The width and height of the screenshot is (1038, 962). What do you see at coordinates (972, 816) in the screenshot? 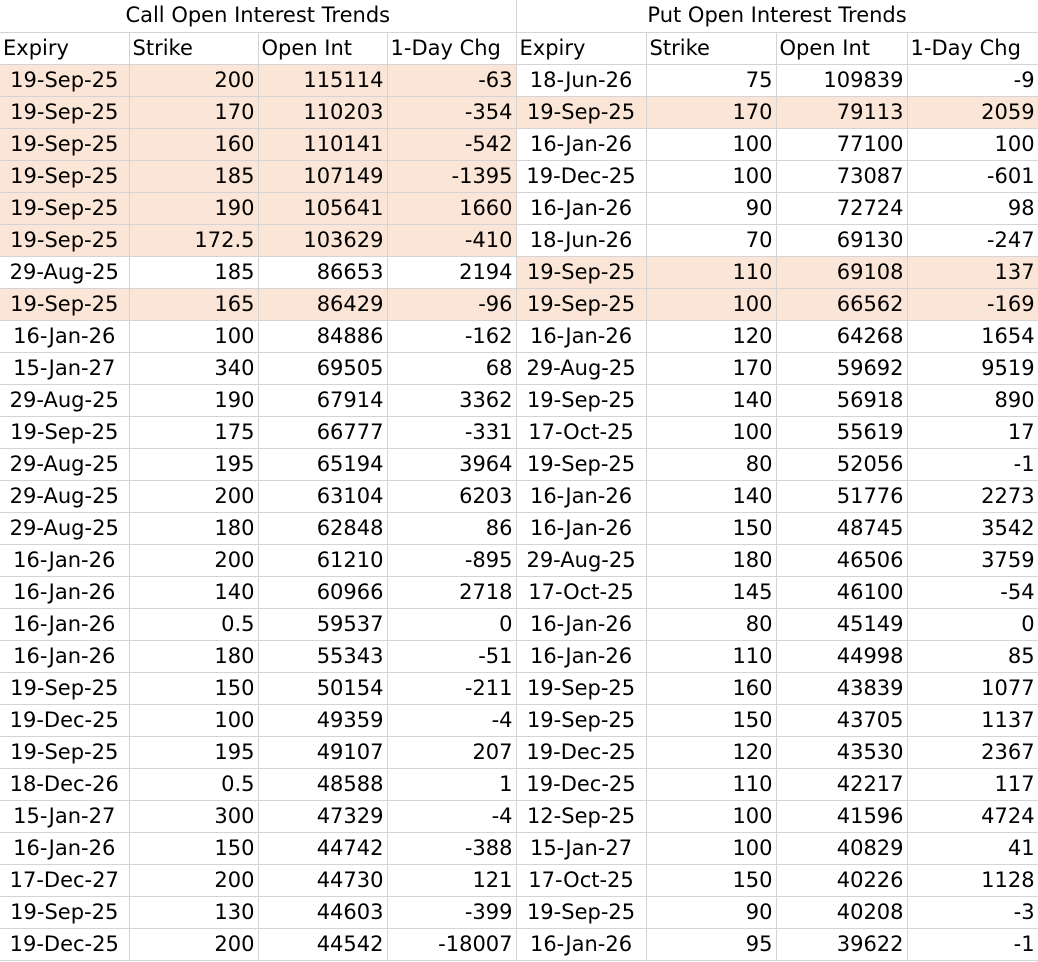
I see `put-chg-cell: 4724` at bounding box center [972, 816].